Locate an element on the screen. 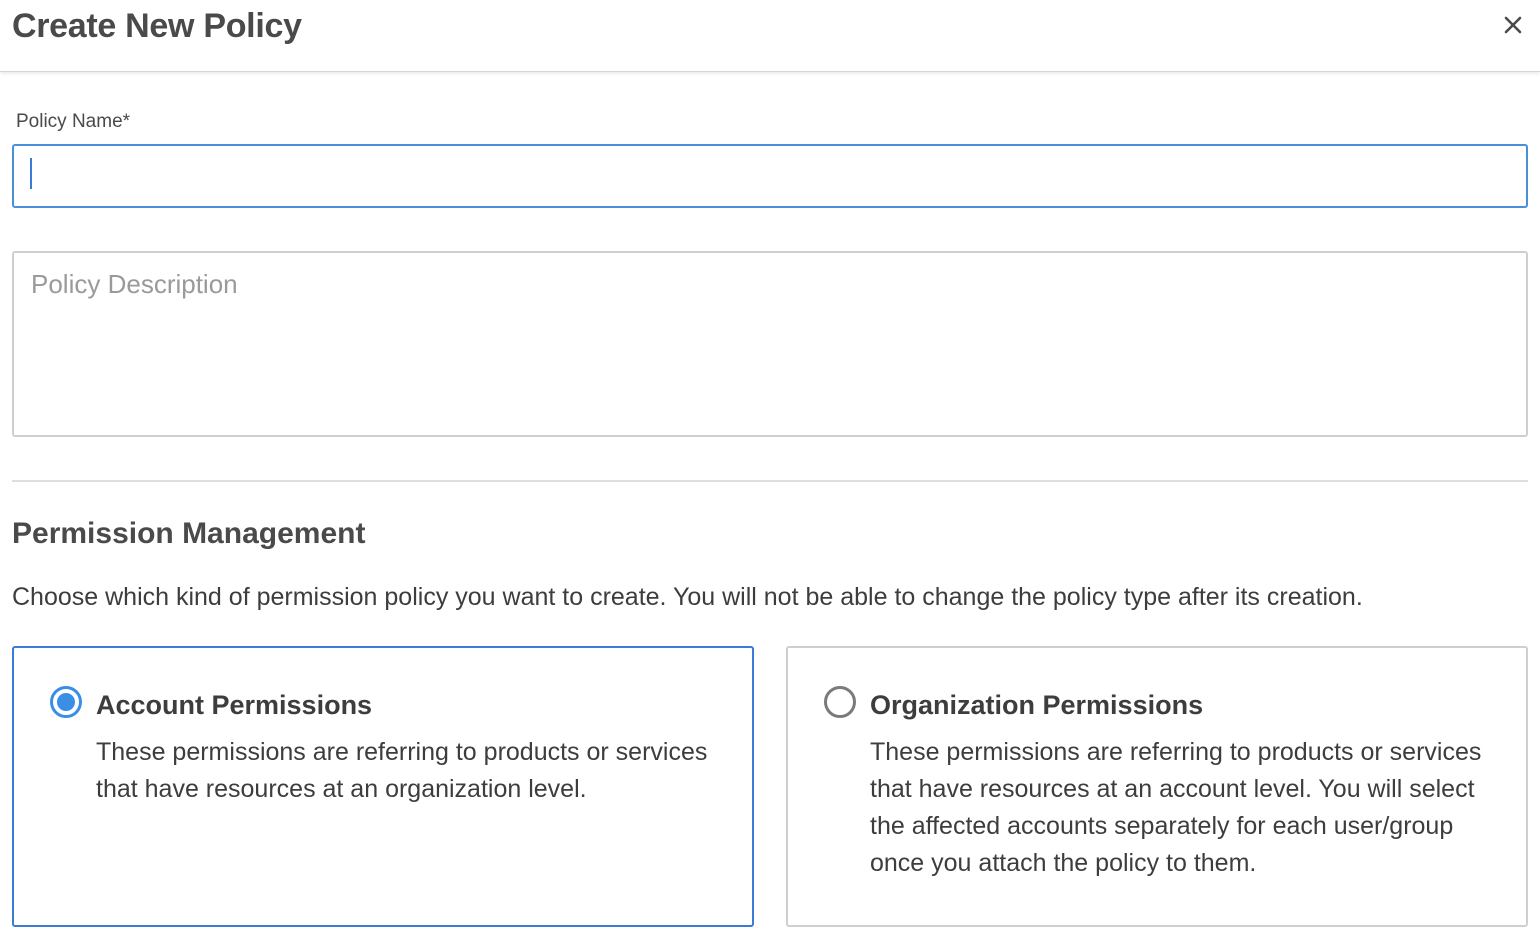 The width and height of the screenshot is (1540, 936). radio-selected-dot is located at coordinates (66, 702).